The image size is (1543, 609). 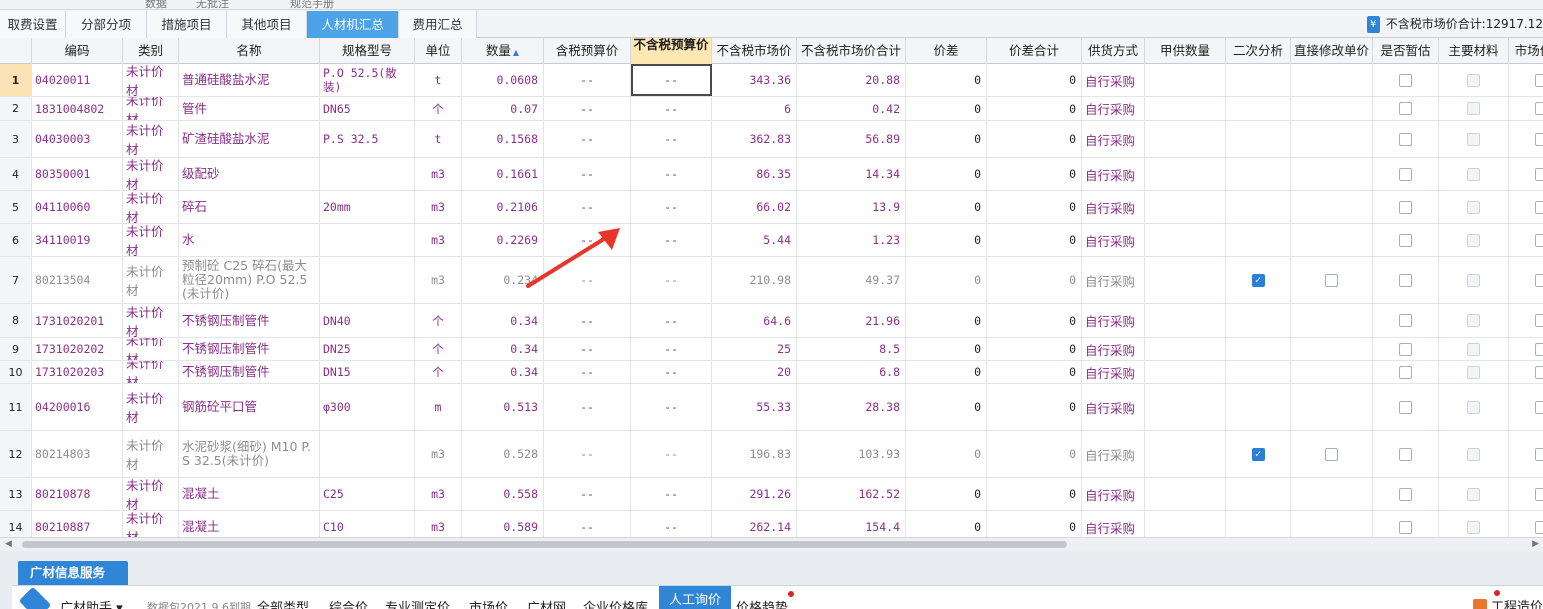 I want to click on tax-budget-cell: --, so click(x=587, y=494).